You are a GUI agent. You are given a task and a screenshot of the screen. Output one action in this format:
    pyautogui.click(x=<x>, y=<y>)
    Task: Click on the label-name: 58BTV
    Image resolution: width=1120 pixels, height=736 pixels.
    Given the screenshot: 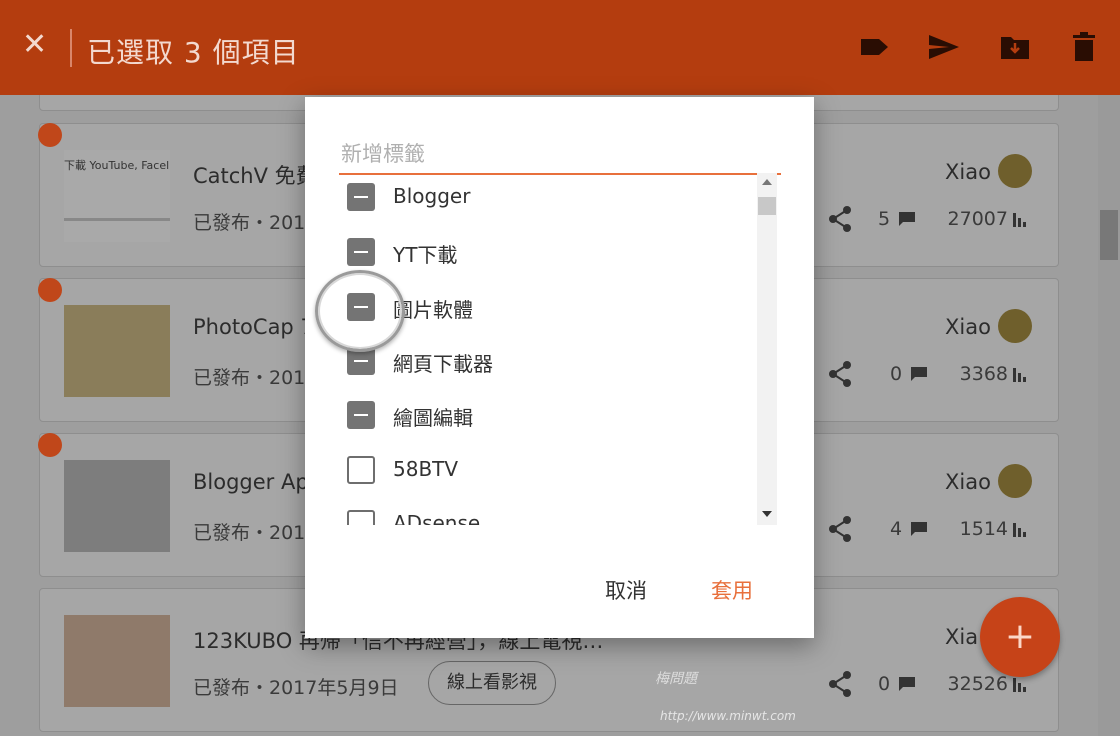 What is the action you would take?
    pyautogui.click(x=426, y=469)
    